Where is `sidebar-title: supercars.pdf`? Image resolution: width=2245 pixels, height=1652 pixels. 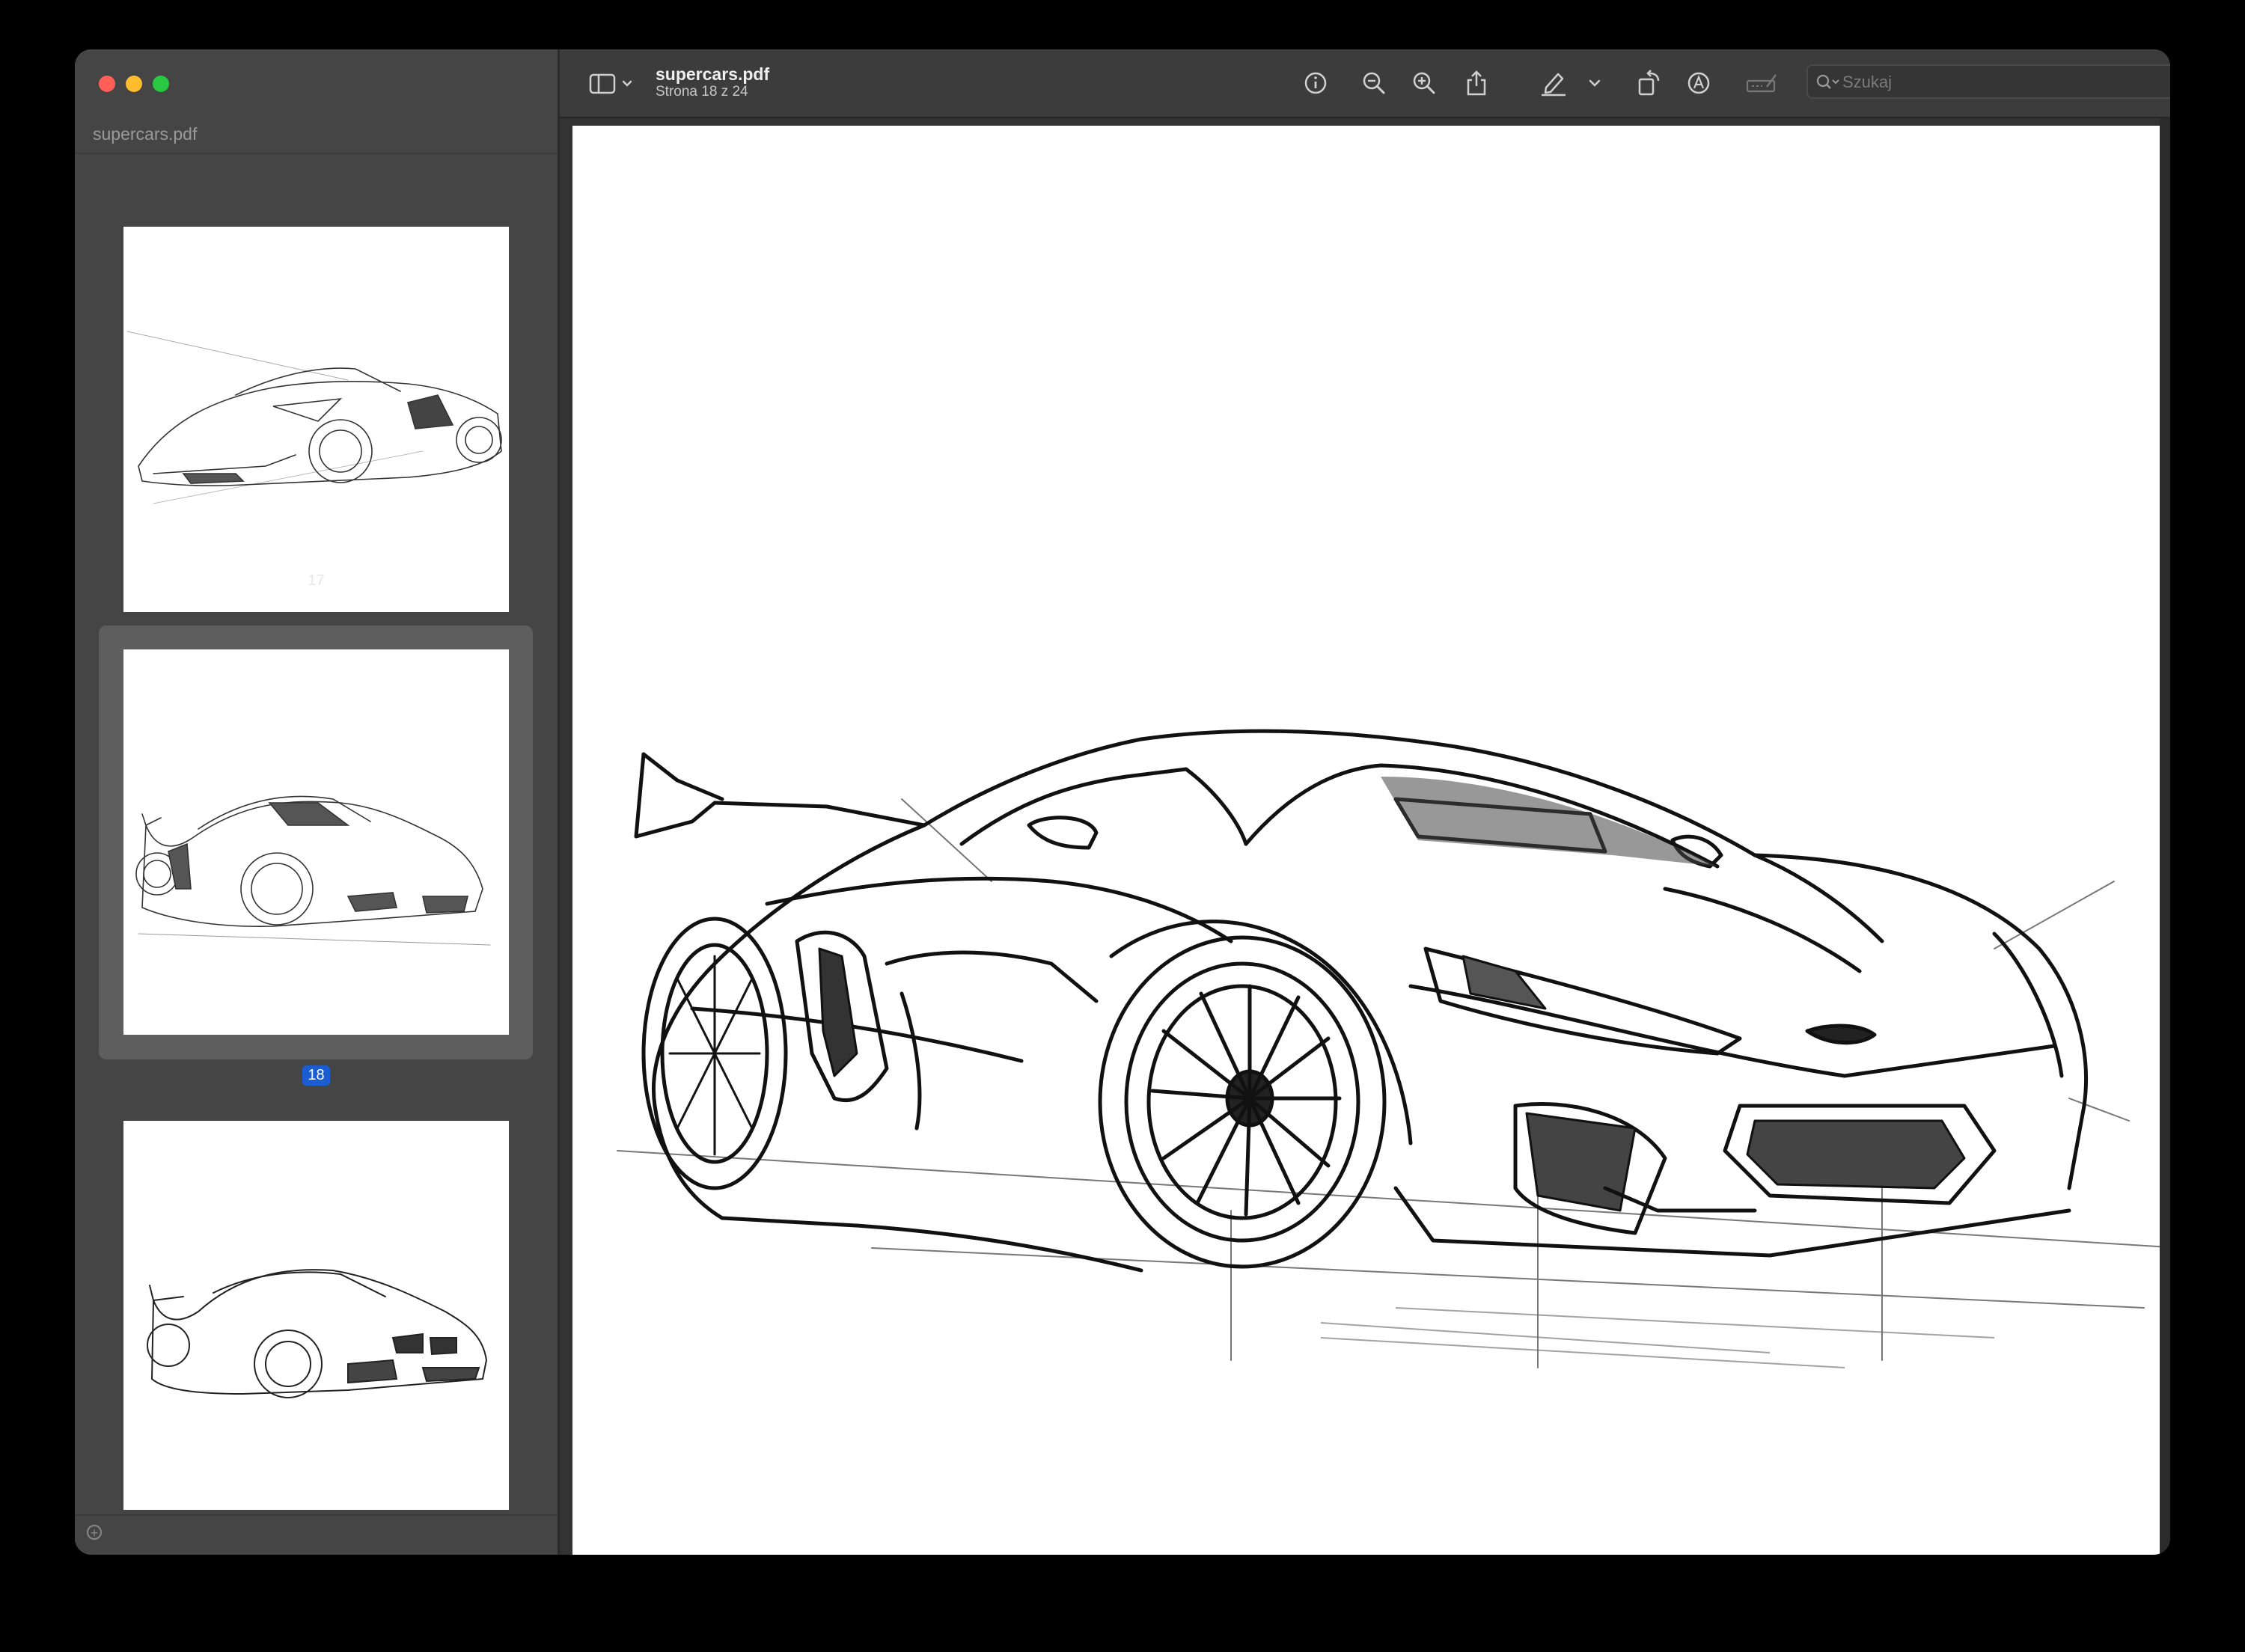
sidebar-title: supercars.pdf is located at coordinates (145, 134).